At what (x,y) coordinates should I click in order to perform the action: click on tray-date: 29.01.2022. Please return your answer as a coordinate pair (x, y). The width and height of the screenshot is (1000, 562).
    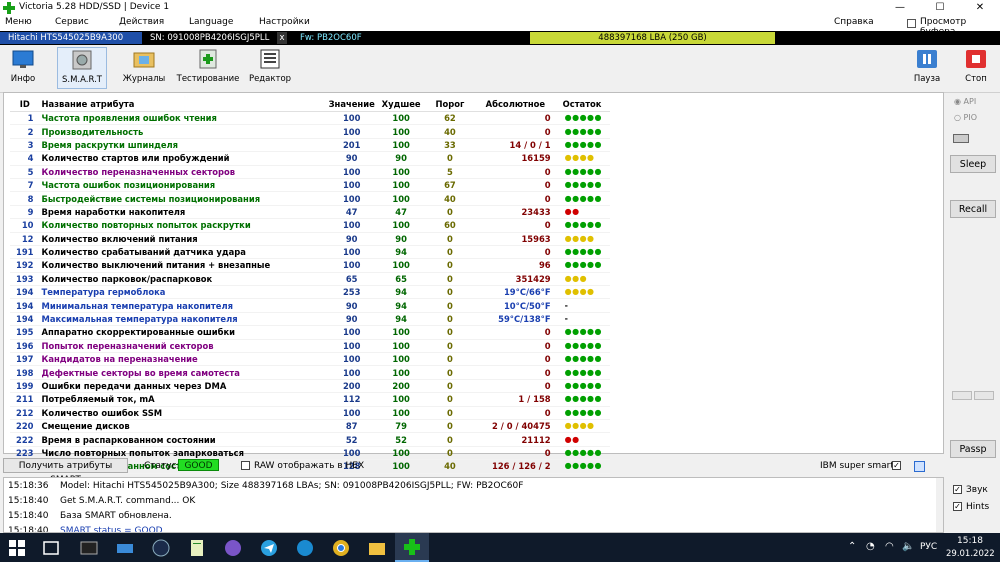
    Looking at the image, I should click on (970, 554).